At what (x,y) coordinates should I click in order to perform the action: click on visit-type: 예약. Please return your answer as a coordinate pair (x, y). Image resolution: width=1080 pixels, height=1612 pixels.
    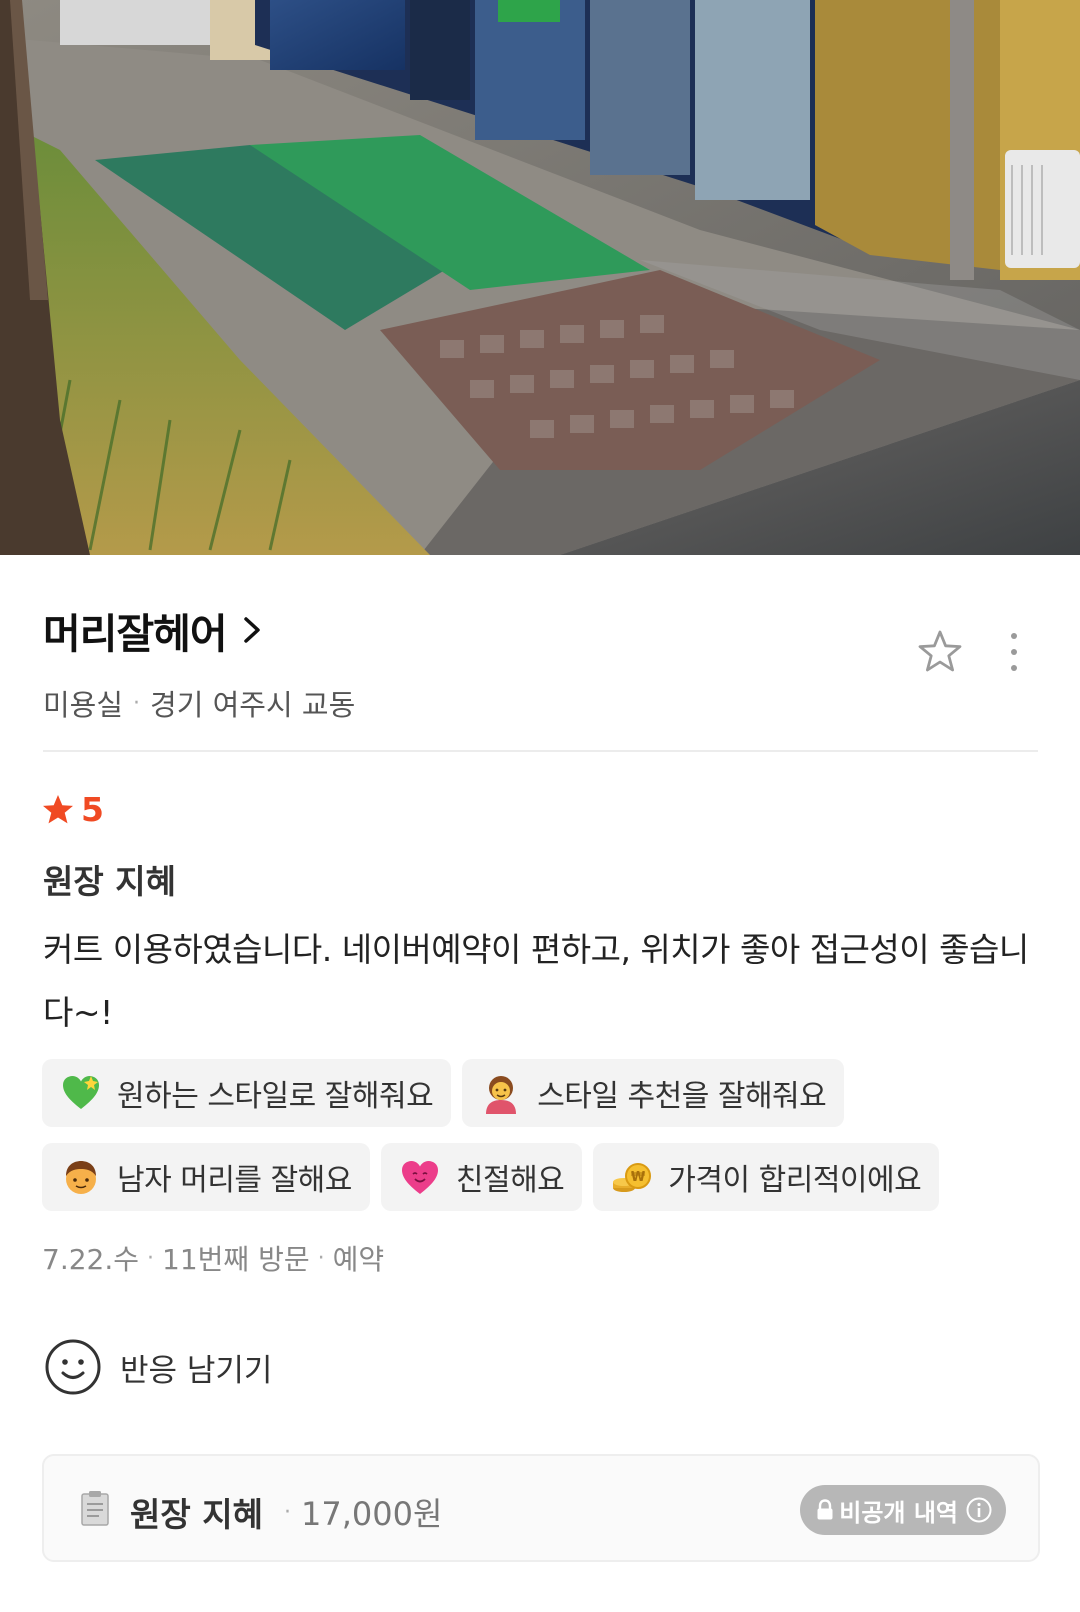
    Looking at the image, I should click on (358, 1259).